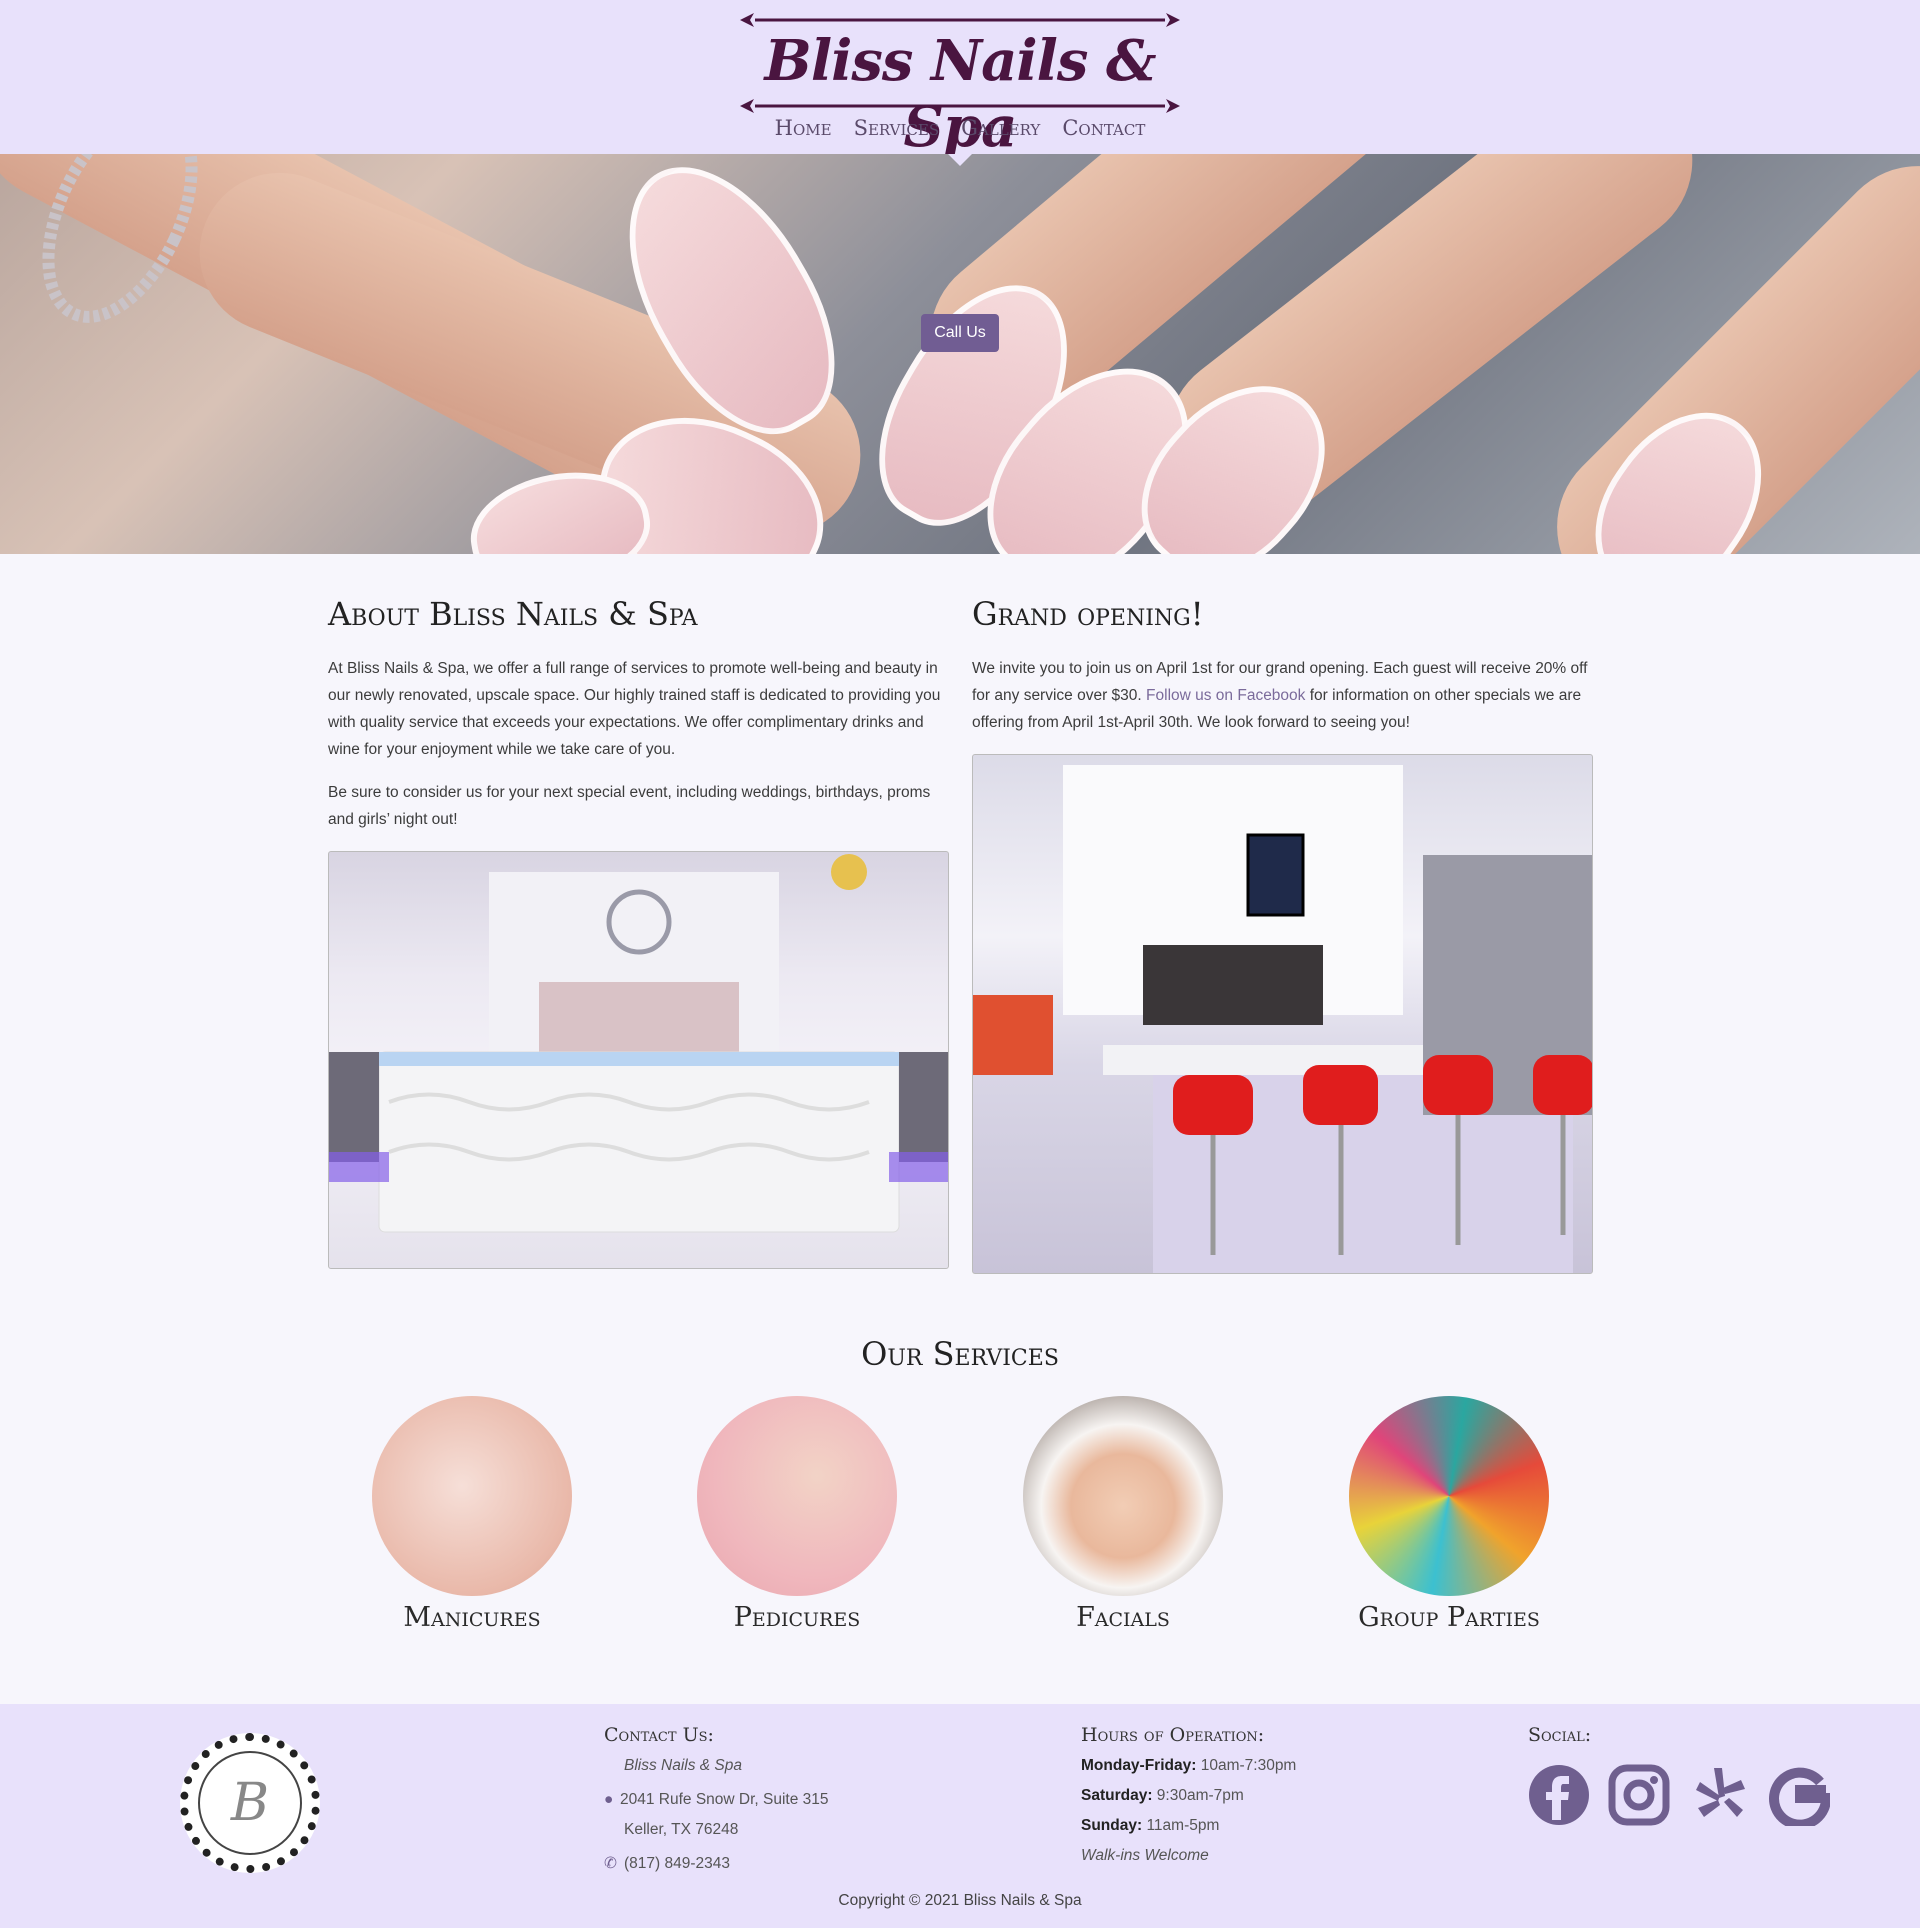 Image resolution: width=1920 pixels, height=1928 pixels. I want to click on service-pedicures: Pedicures, so click(797, 1514).